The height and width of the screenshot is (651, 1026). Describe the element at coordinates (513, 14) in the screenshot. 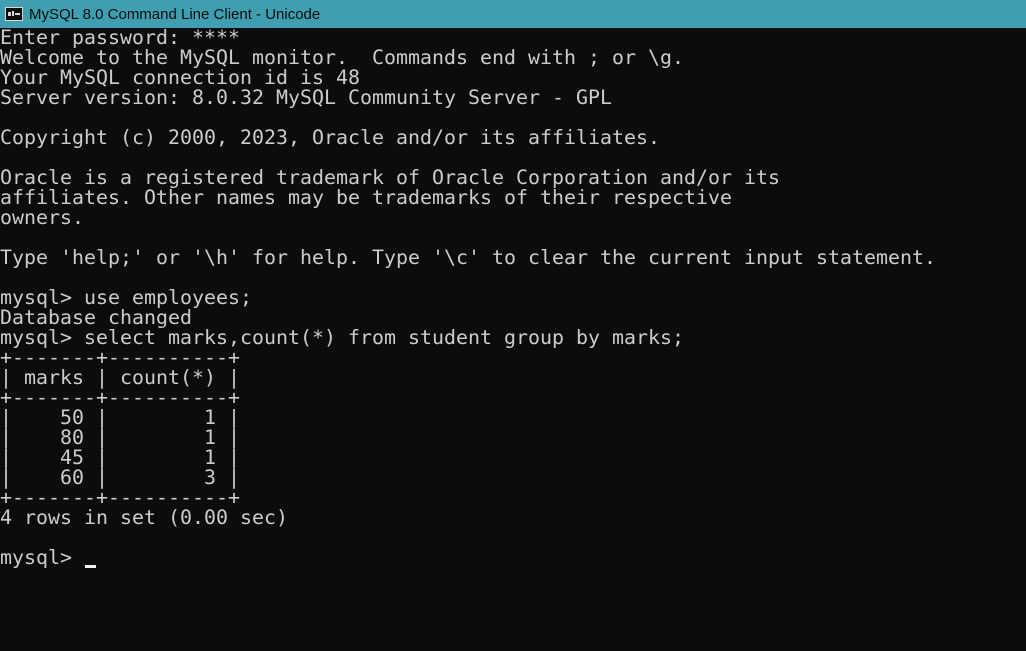

I see `title-bar: MySQL 8.0 Command Line Client - Unicode` at that location.